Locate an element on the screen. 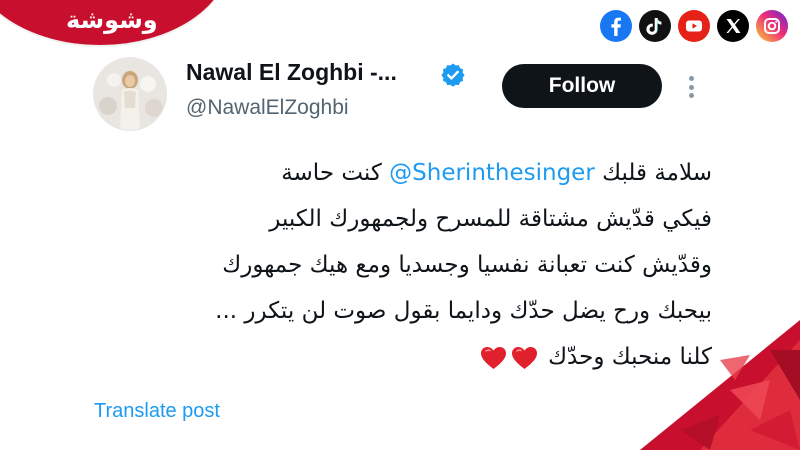 The image size is (800, 450). tweet-line-5: كلنا منحبك وحدّك is located at coordinates (404, 357).